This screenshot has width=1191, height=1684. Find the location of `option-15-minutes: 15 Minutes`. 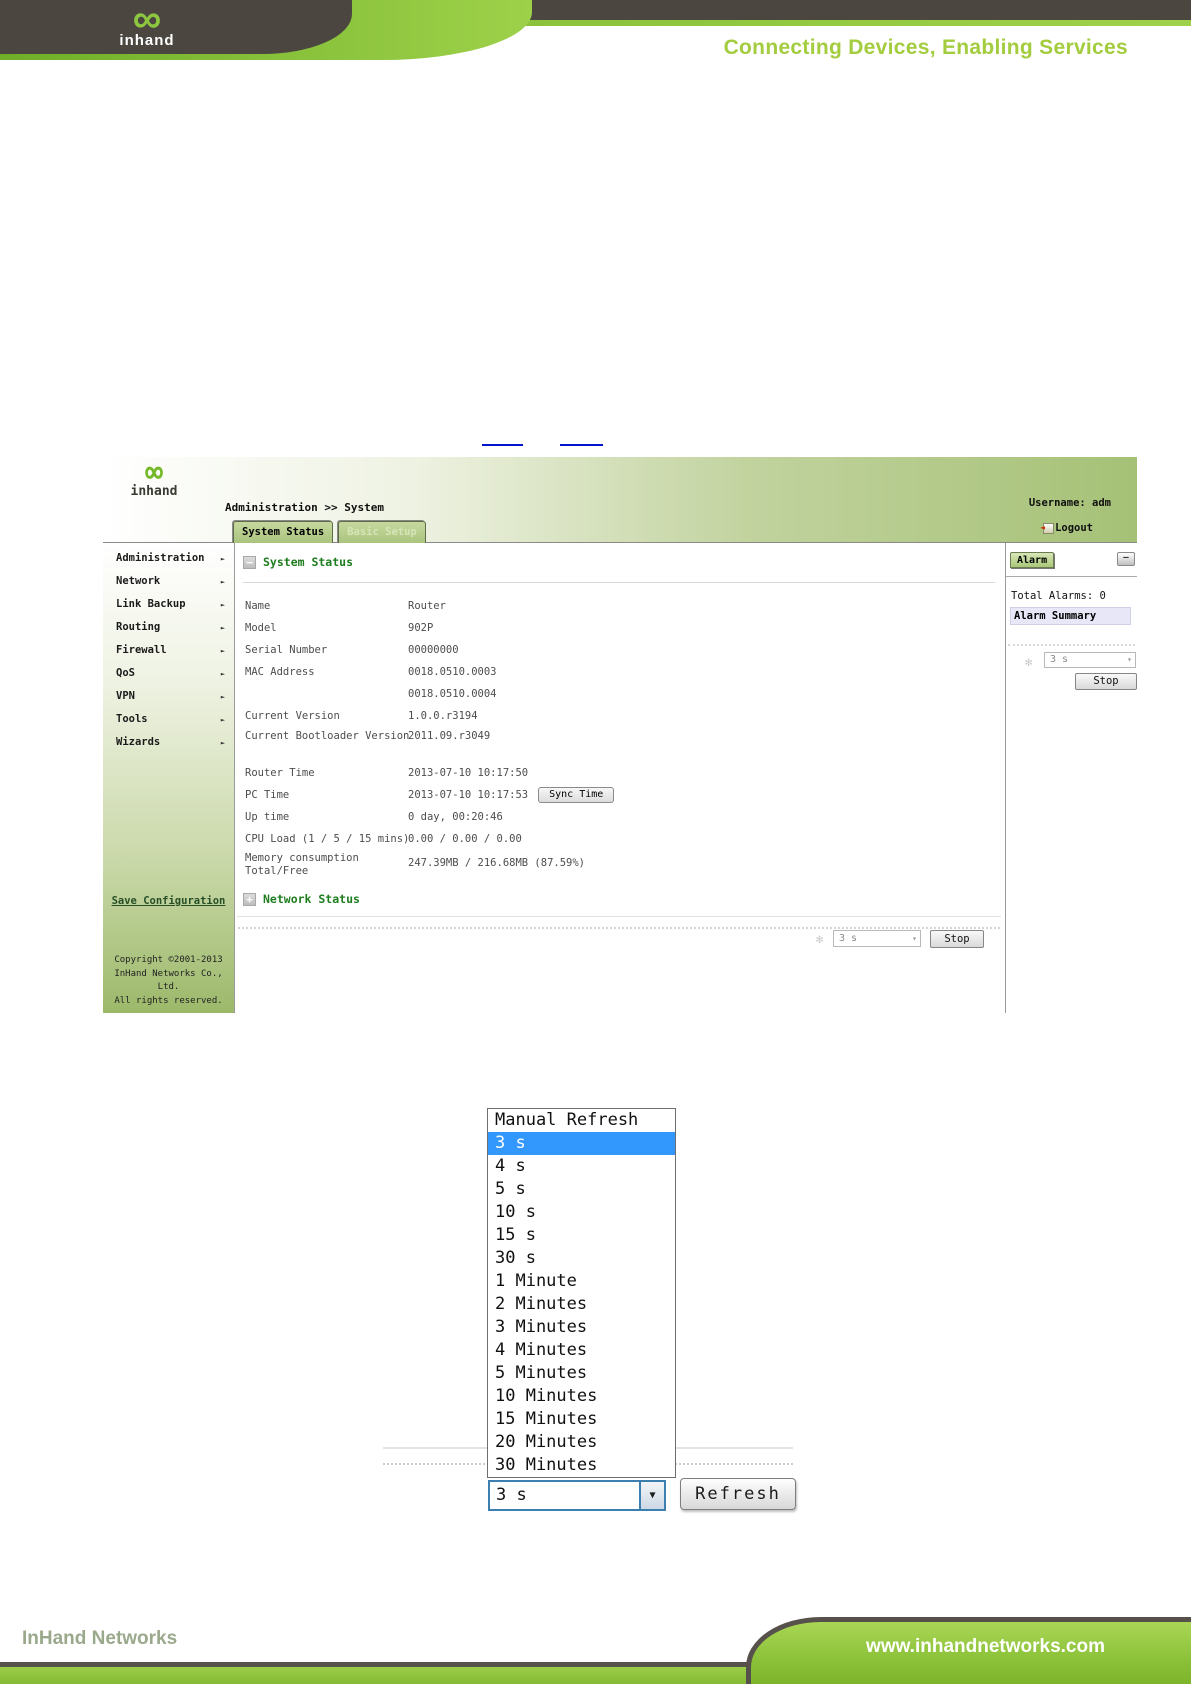

option-15-minutes: 15 Minutes is located at coordinates (581, 1419).